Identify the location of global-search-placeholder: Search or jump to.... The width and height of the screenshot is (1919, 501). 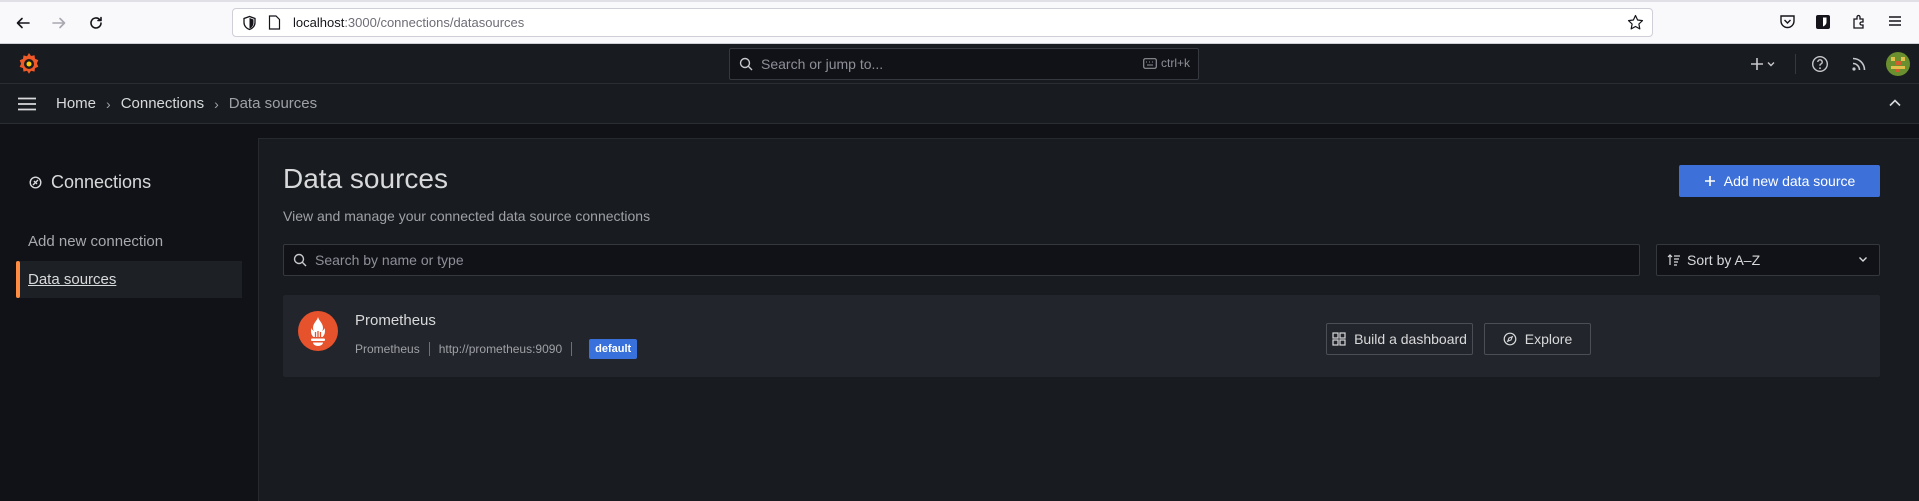
(822, 64).